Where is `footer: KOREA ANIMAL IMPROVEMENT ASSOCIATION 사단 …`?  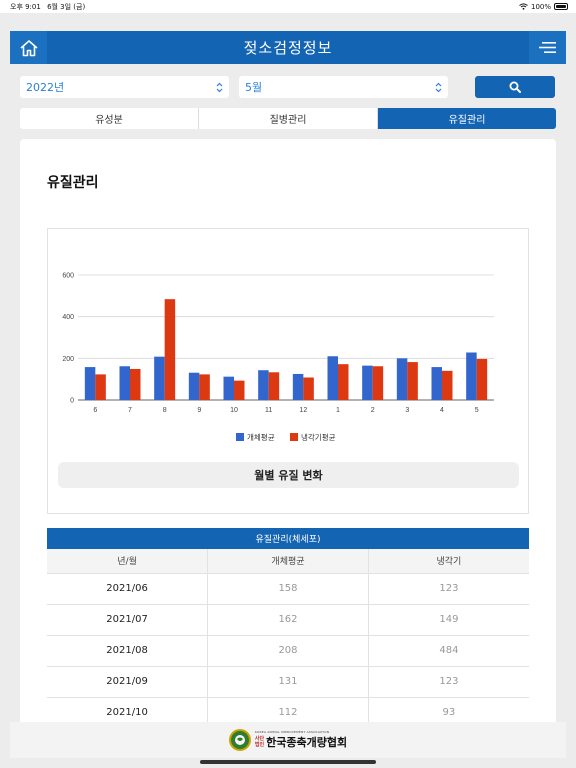 footer: KOREA ANIMAL IMPROVEMENT ASSOCIATION 사단 … is located at coordinates (288, 740).